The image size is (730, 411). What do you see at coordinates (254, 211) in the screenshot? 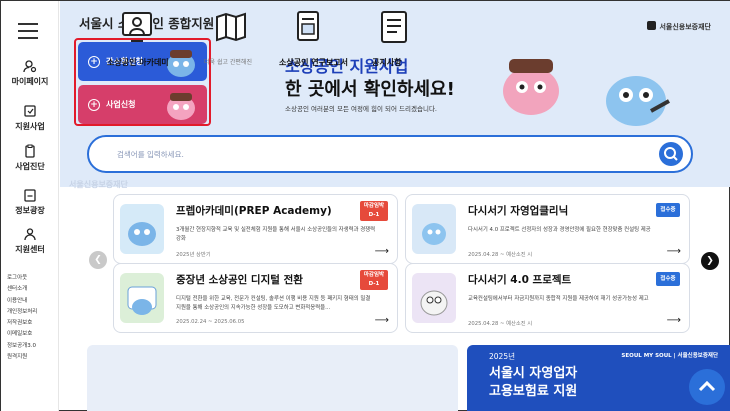
I see `card-title: 프렙아카데미(PREP Academy)` at bounding box center [254, 211].